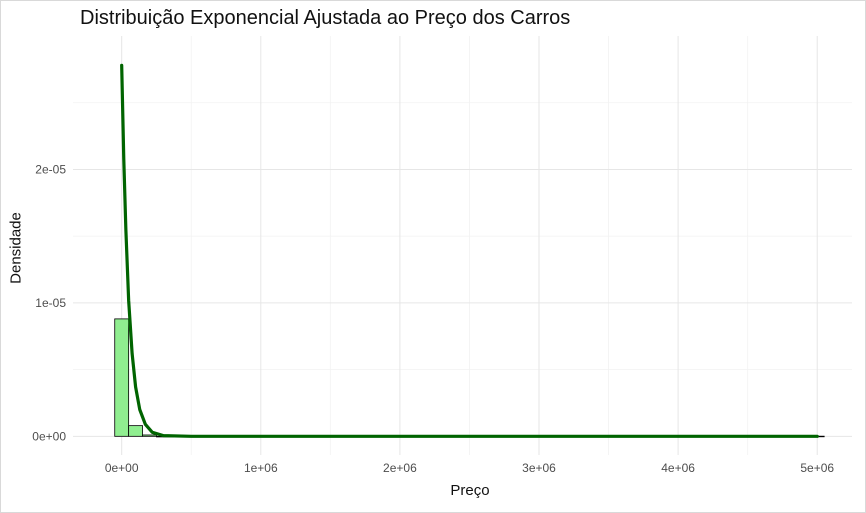  Describe the element at coordinates (678, 468) in the screenshot. I see `x-tick-label: 4e+06` at that location.